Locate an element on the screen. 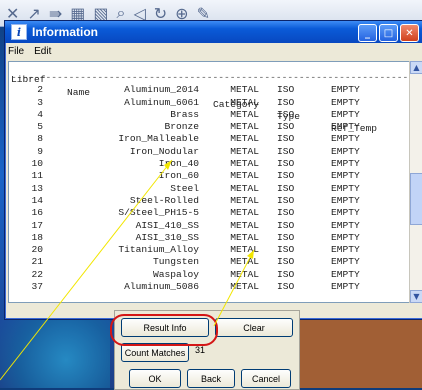 This screenshot has height=390, width=422. cell-libref: 17 is located at coordinates (37, 225).